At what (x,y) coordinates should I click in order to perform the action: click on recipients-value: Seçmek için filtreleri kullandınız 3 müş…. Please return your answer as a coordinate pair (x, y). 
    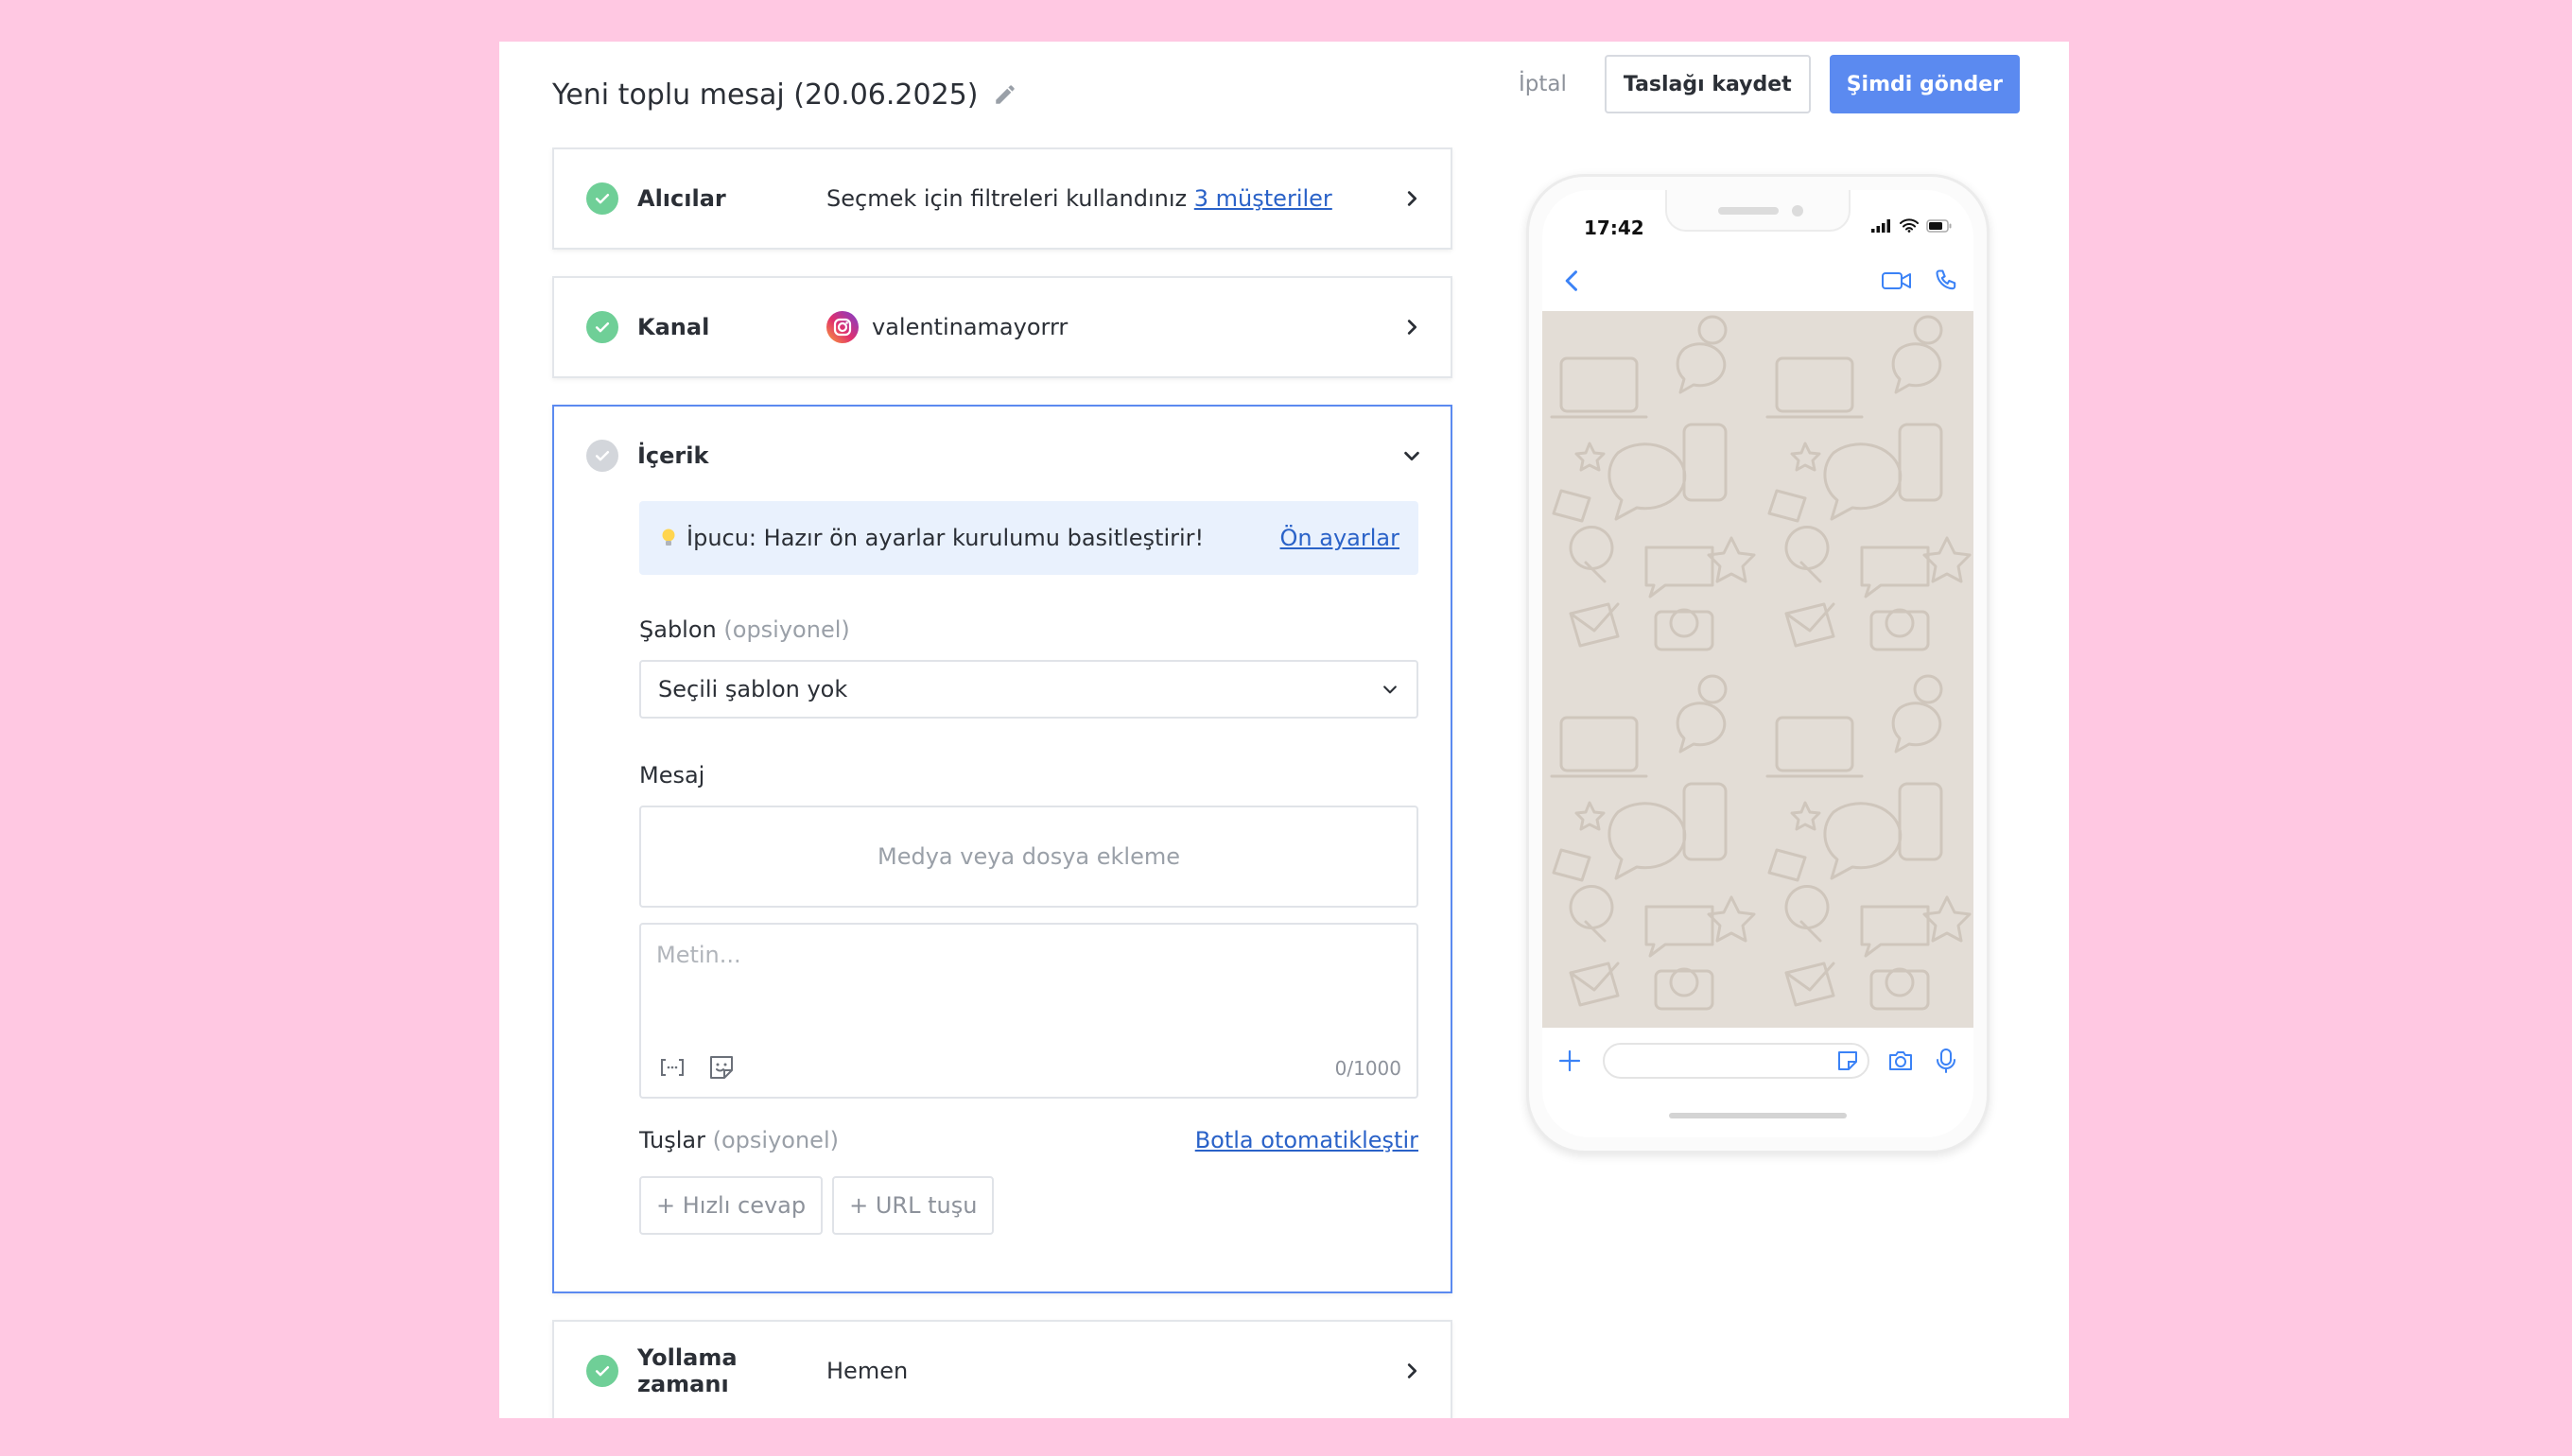
    Looking at the image, I should click on (1113, 198).